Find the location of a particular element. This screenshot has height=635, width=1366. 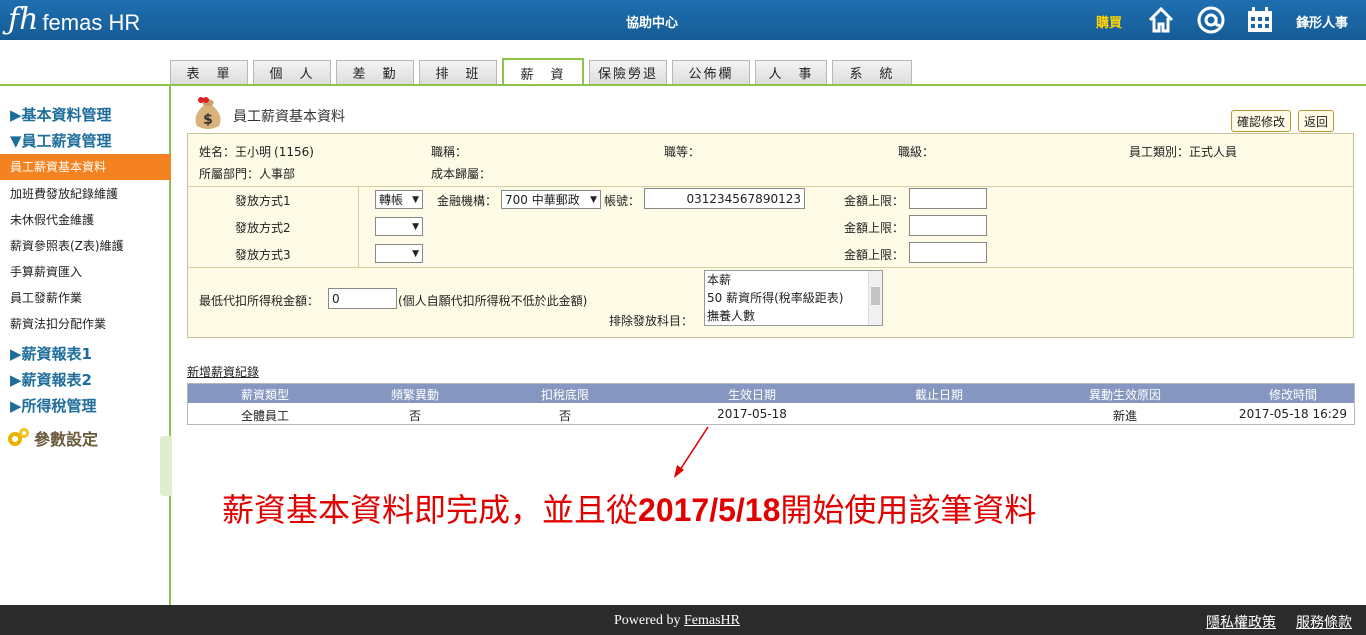

amount-limit-label-3: 金額上限： is located at coordinates (874, 255).